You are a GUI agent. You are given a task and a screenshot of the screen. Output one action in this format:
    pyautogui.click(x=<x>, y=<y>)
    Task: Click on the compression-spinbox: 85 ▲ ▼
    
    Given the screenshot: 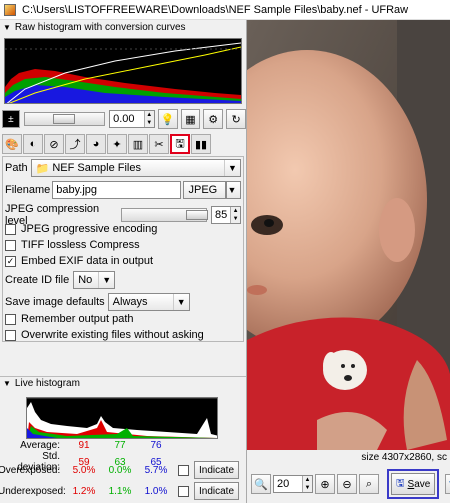 What is the action you would take?
    pyautogui.click(x=226, y=215)
    